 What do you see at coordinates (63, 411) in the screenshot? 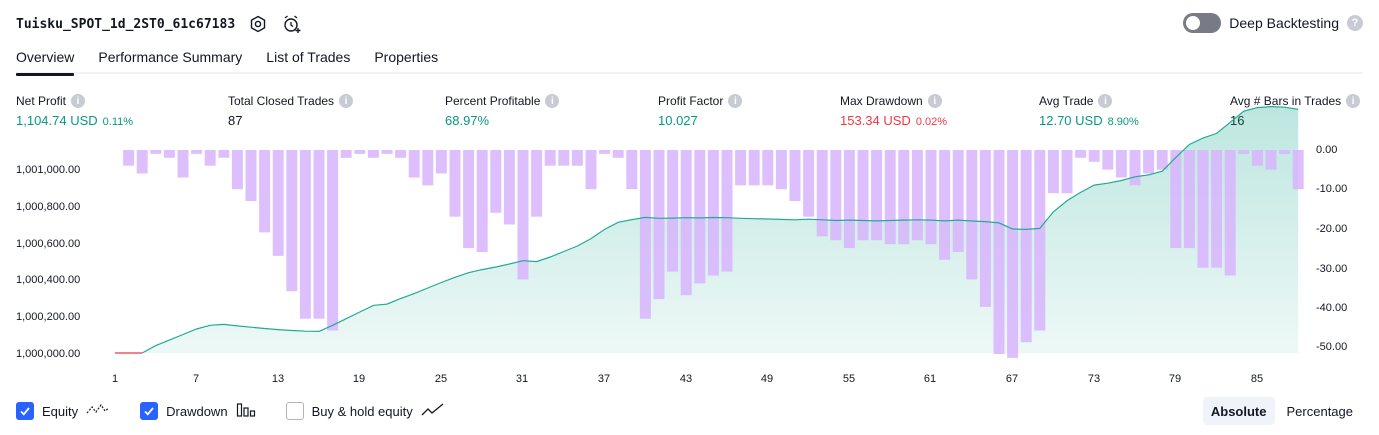
I see `legend-equity: Equity` at bounding box center [63, 411].